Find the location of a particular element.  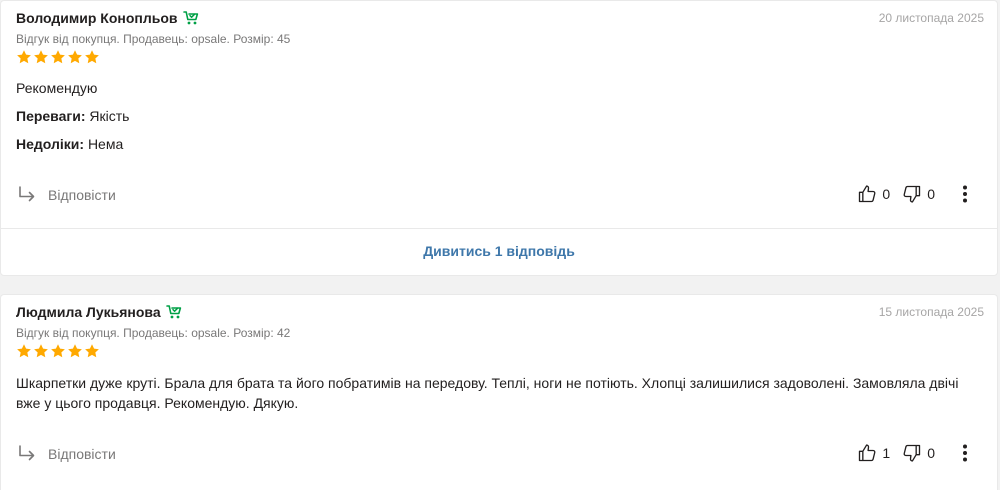

review-text-line: вже у цього продавця. Рекомендую. Дякую. is located at coordinates (157, 403).